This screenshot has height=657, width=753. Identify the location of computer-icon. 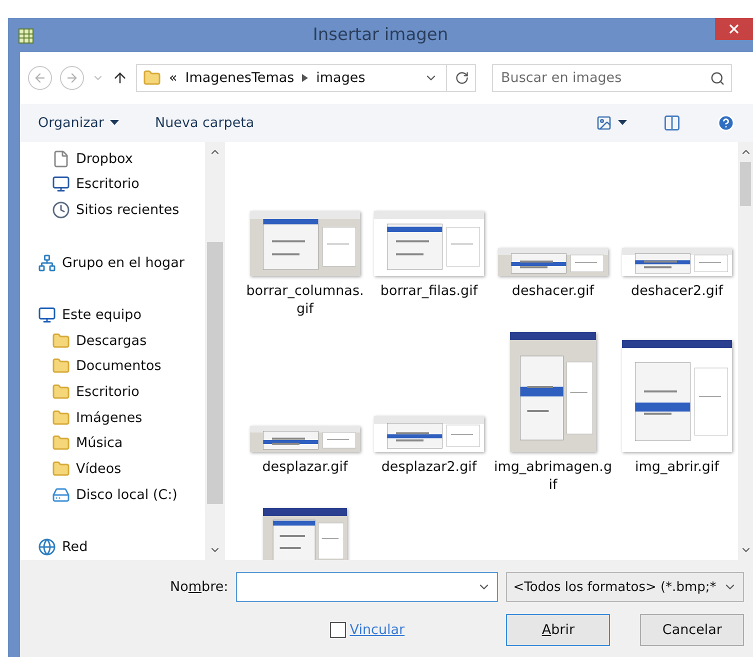
(47, 315).